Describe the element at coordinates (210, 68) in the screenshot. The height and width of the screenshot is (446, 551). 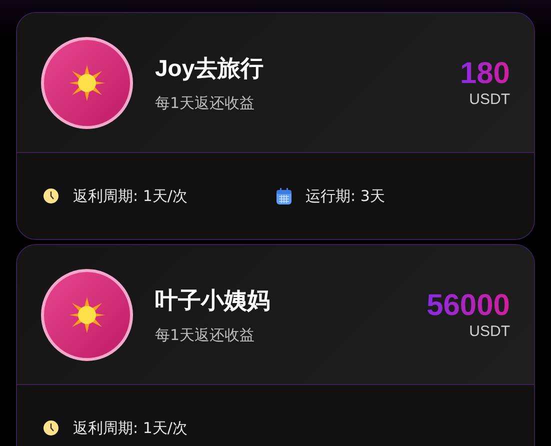
I see `product-title: Joy去旅行` at that location.